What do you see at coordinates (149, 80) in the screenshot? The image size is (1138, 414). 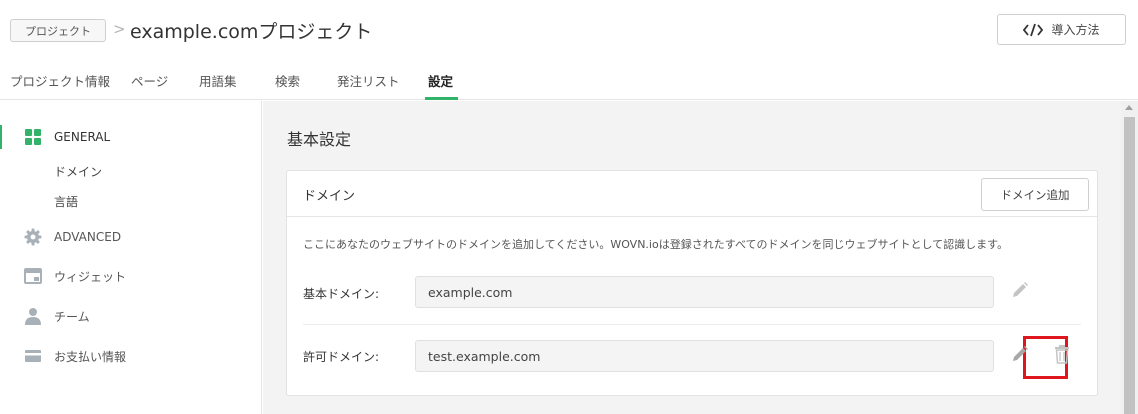 I see `tab-pages: ページ` at bounding box center [149, 80].